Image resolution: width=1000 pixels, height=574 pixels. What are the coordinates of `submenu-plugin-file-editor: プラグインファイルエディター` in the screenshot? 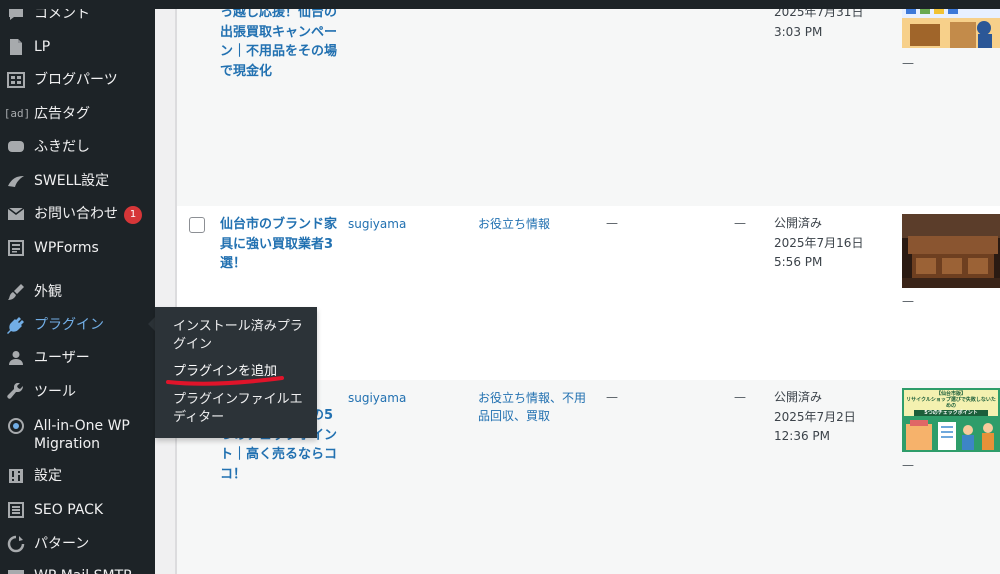 It's located at (242, 409).